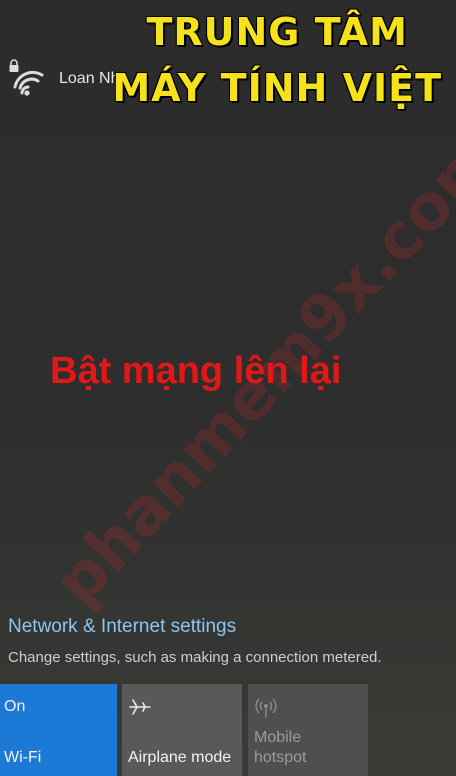 This screenshot has width=456, height=776. What do you see at coordinates (140, 709) in the screenshot?
I see `airplane-icon` at bounding box center [140, 709].